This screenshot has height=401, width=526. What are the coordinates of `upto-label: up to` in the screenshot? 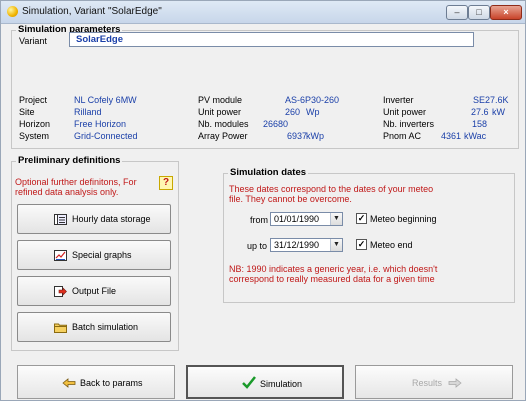 It's located at (257, 246).